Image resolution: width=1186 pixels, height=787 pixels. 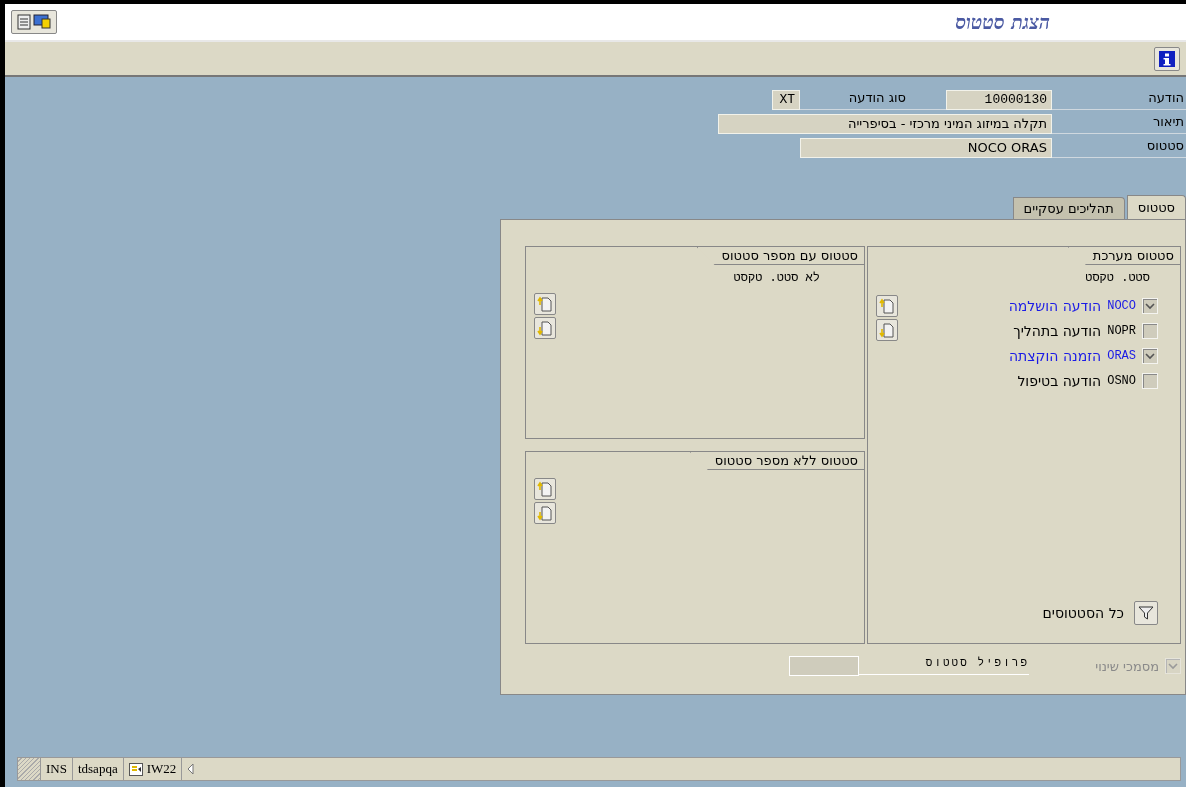 I want to click on tab: תהליכים עסקיים, so click(x=1068, y=208).